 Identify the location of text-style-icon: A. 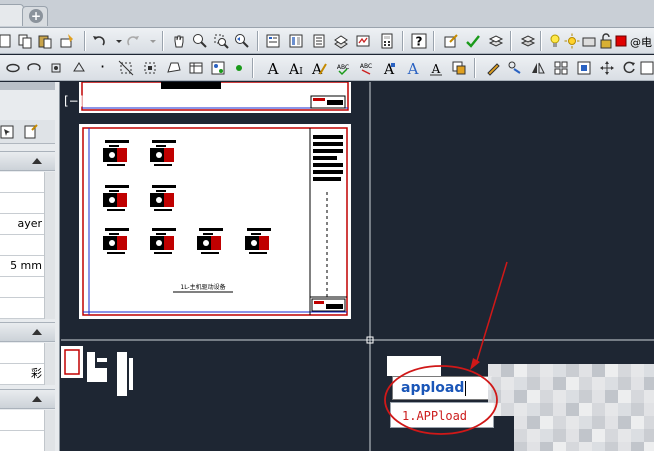
(389, 68).